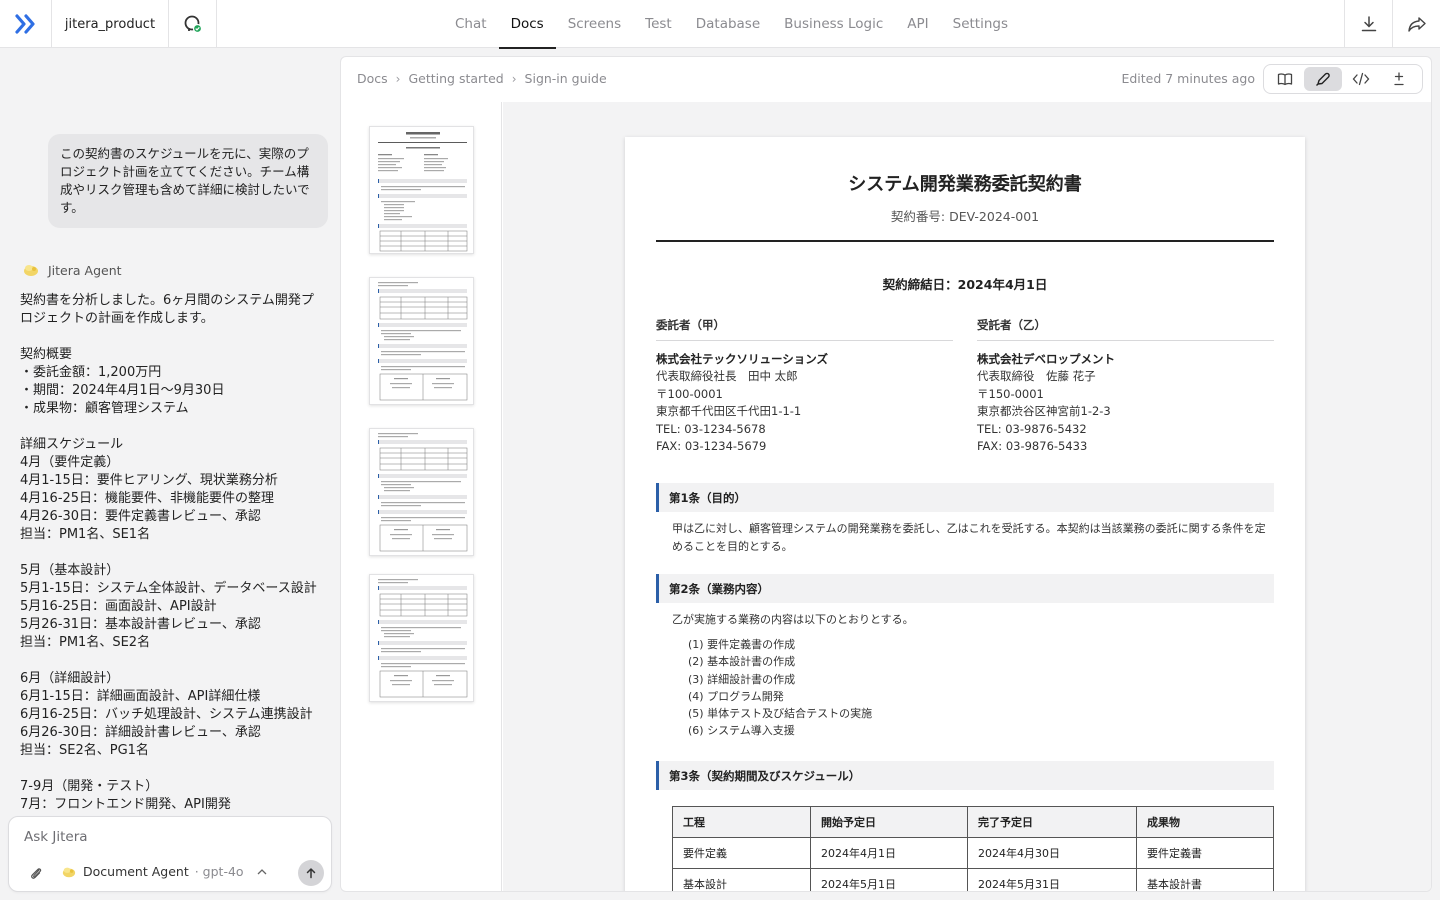 This screenshot has height=900, width=1440. What do you see at coordinates (727, 376) in the screenshot?
I see `party-a-rep: 代表取締役社長 田中 太郎` at bounding box center [727, 376].